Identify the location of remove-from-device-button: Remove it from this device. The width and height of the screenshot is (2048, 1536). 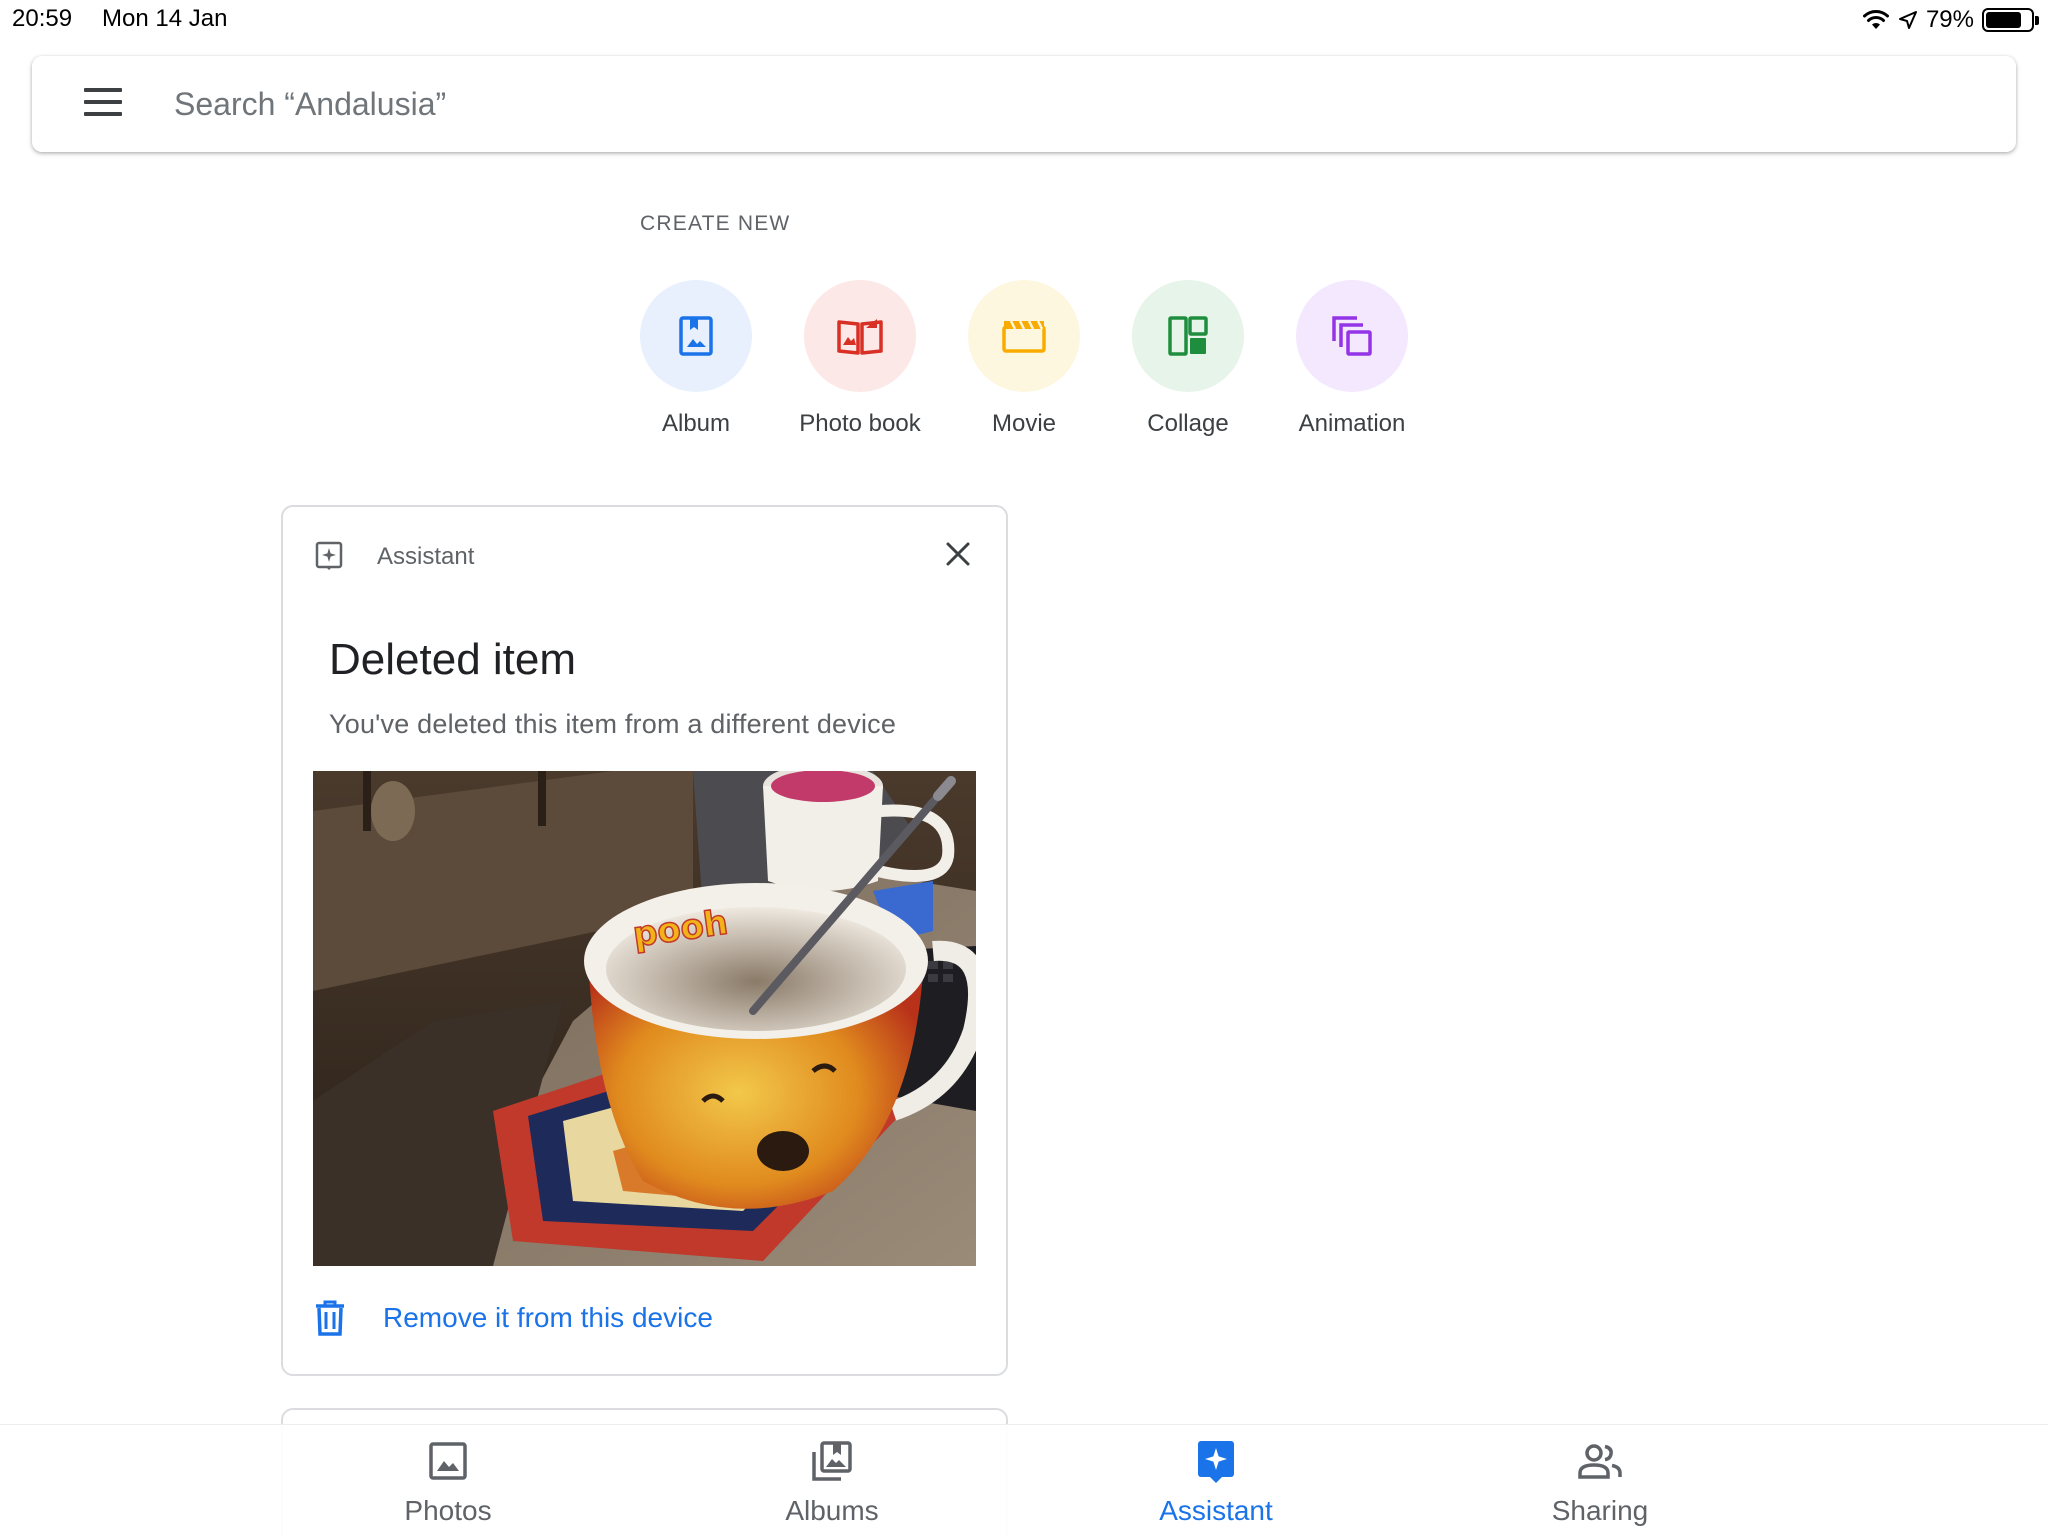
(514, 1318).